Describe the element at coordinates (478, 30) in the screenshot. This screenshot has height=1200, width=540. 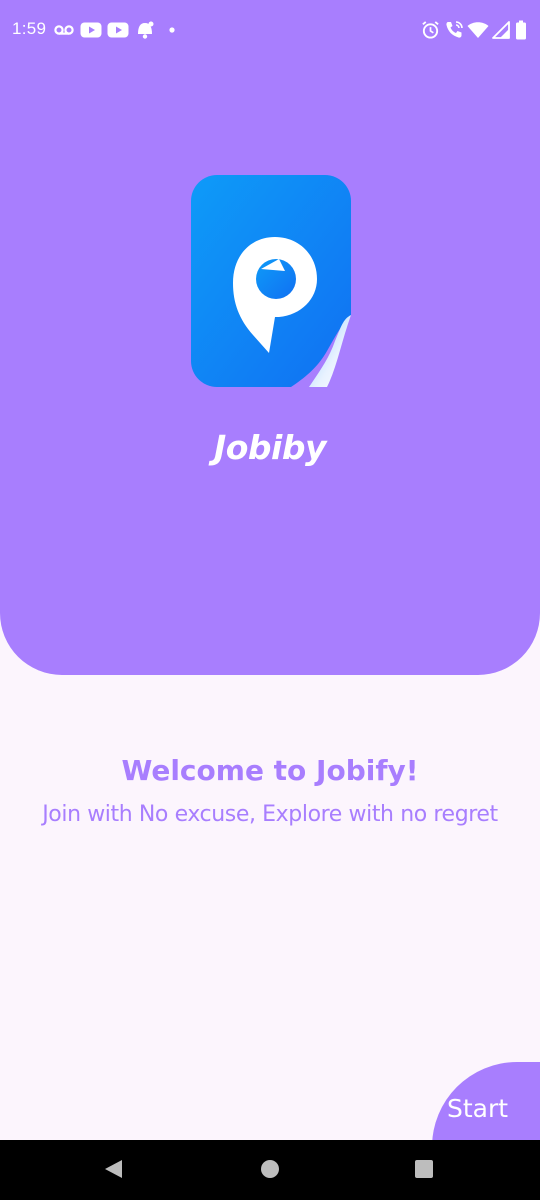
I see `wifi-icon` at that location.